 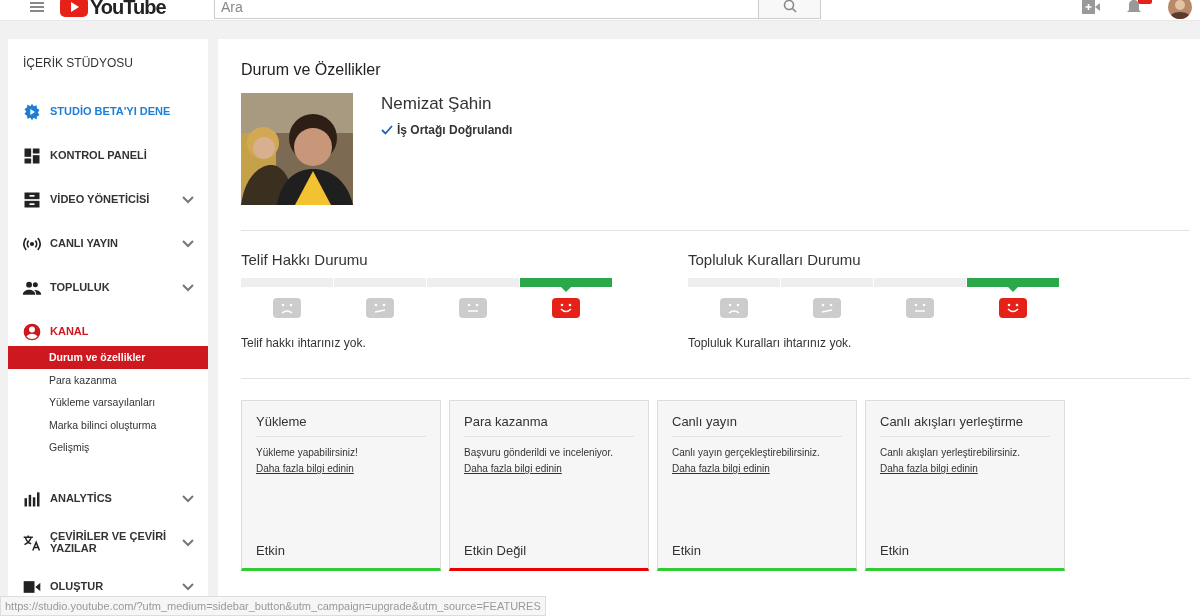 What do you see at coordinates (108, 379) in the screenshot?
I see `sidebar-subitem: Para kazanma` at bounding box center [108, 379].